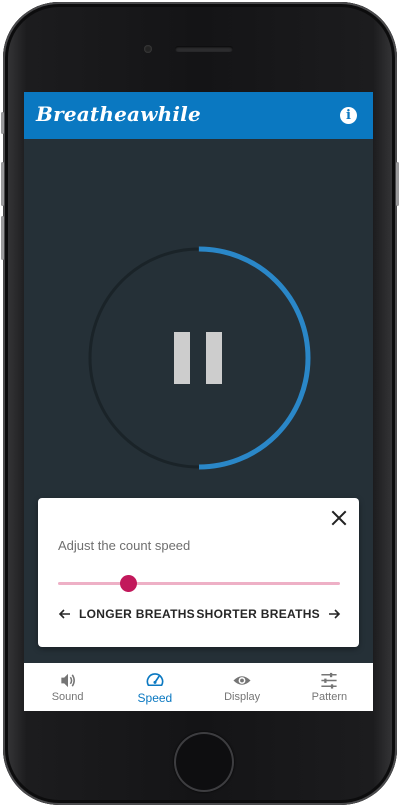 This screenshot has height=807, width=400. Describe the element at coordinates (118, 114) in the screenshot. I see `app-title: Breatheawhile` at that location.